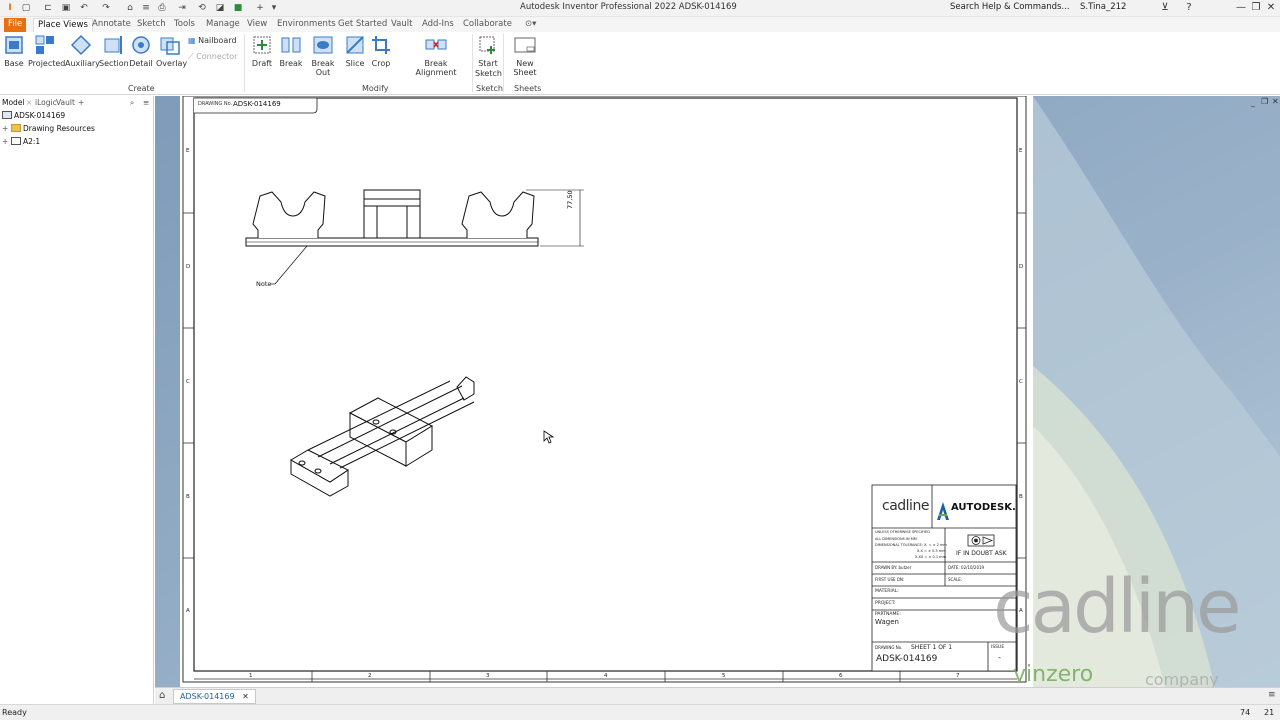 This screenshot has height=720, width=1280. I want to click on document-tab-close-icon: ✕, so click(245, 696).